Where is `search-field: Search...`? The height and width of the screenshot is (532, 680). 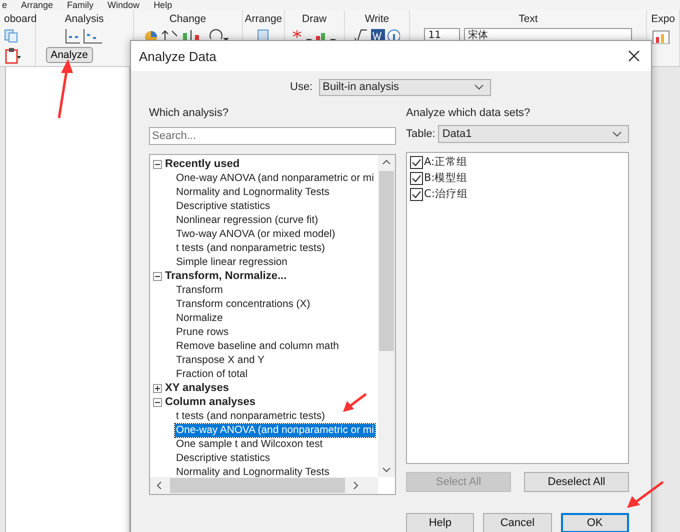
search-field: Search... is located at coordinates (272, 136).